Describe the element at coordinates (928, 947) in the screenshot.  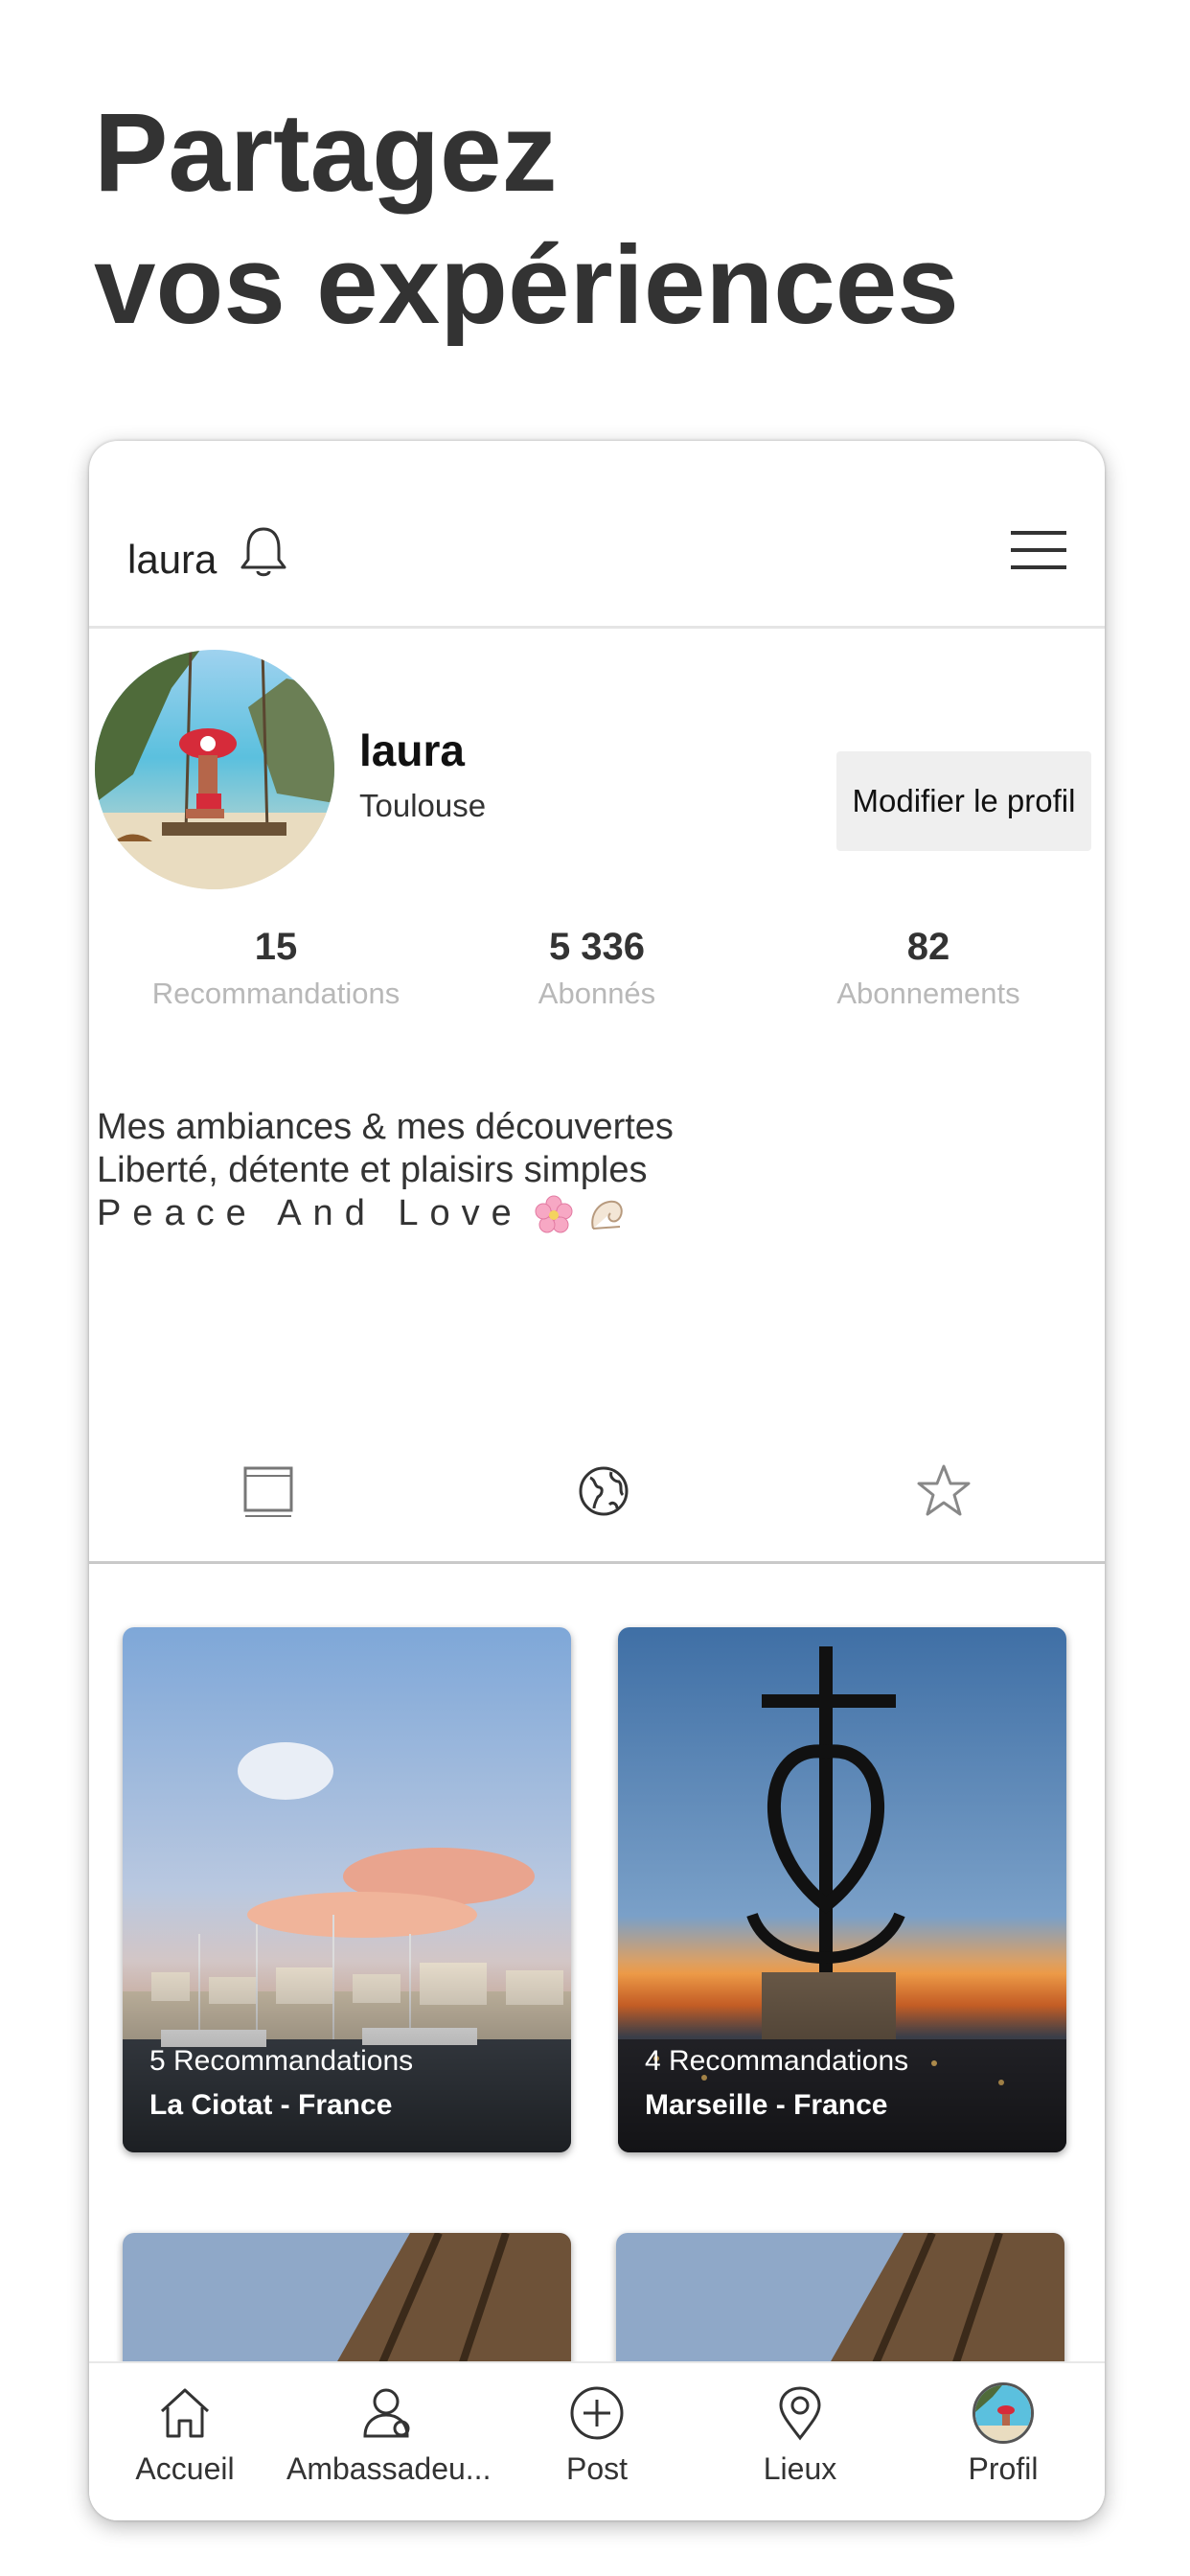
I see `stat-value: 82` at that location.